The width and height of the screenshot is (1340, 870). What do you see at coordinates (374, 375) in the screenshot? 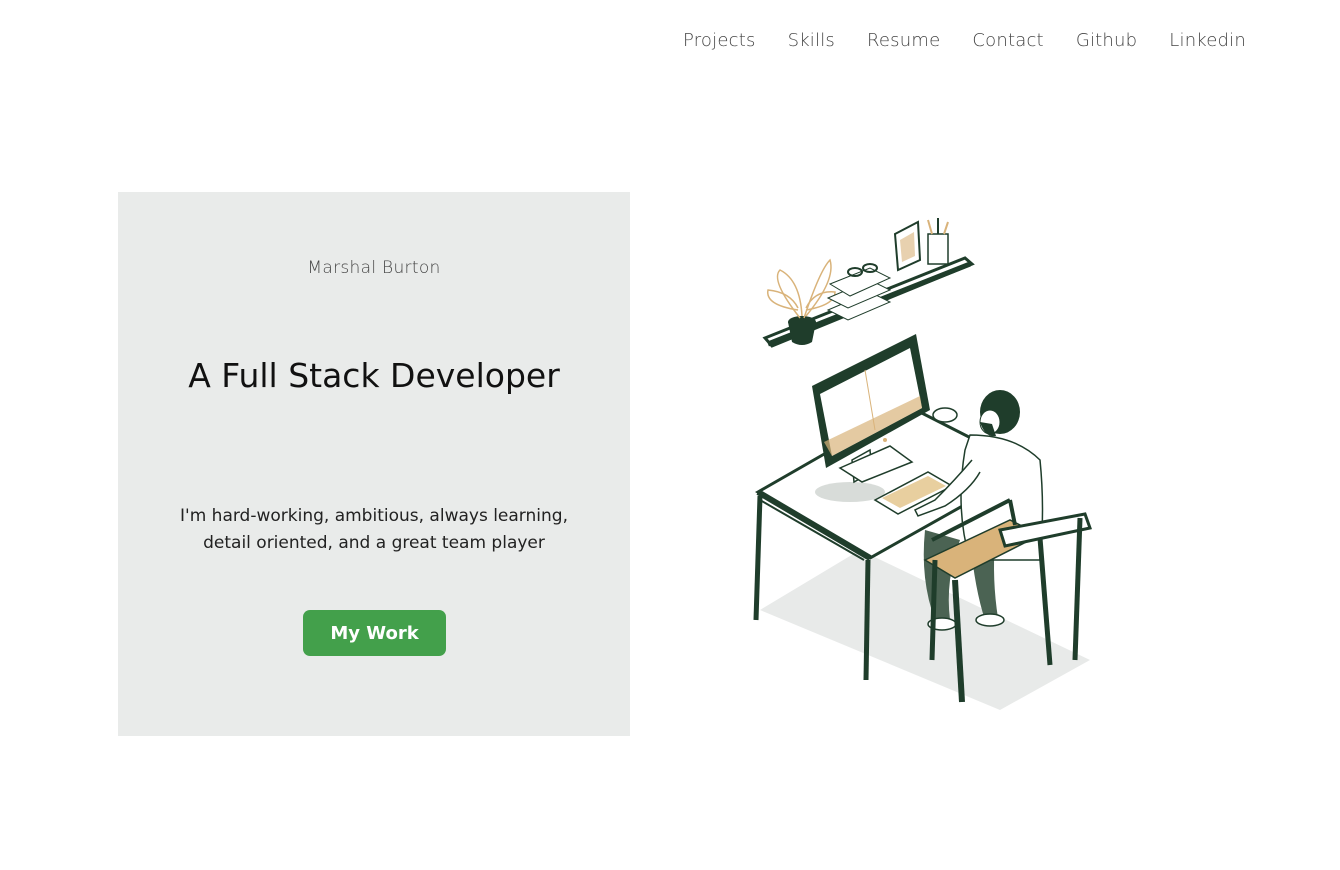
I see `hero-title: A Full Stack Developer` at bounding box center [374, 375].